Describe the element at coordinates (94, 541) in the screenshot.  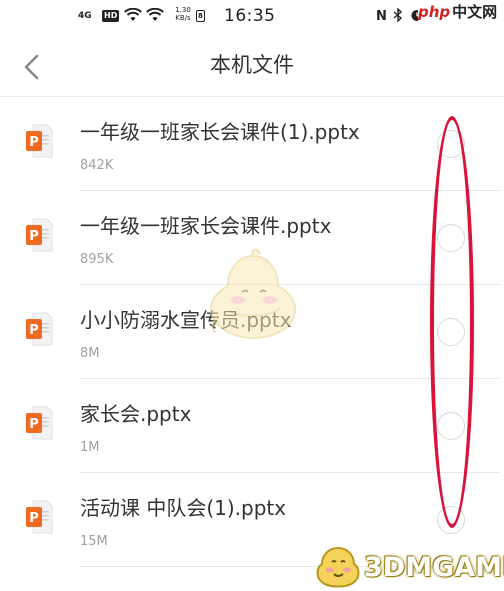
I see `file-size: 15M` at that location.